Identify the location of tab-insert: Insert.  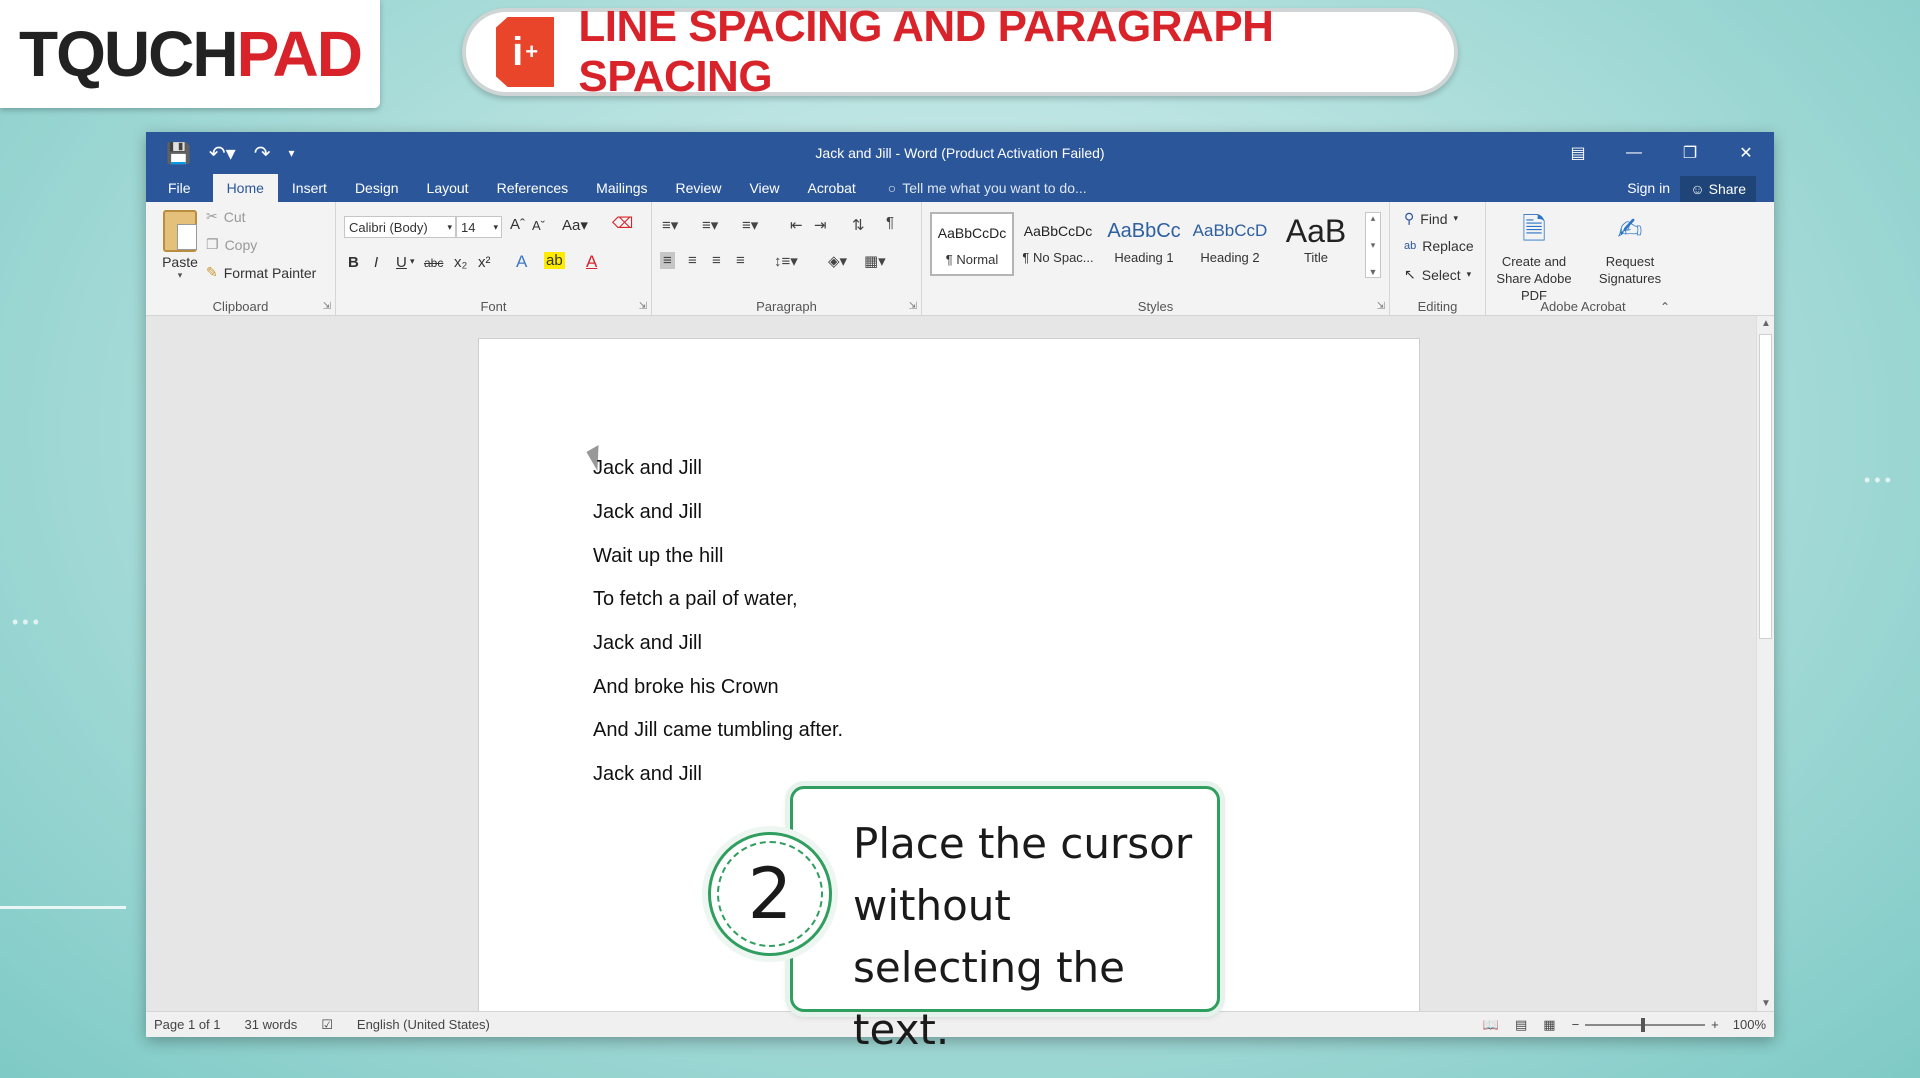
(309, 188).